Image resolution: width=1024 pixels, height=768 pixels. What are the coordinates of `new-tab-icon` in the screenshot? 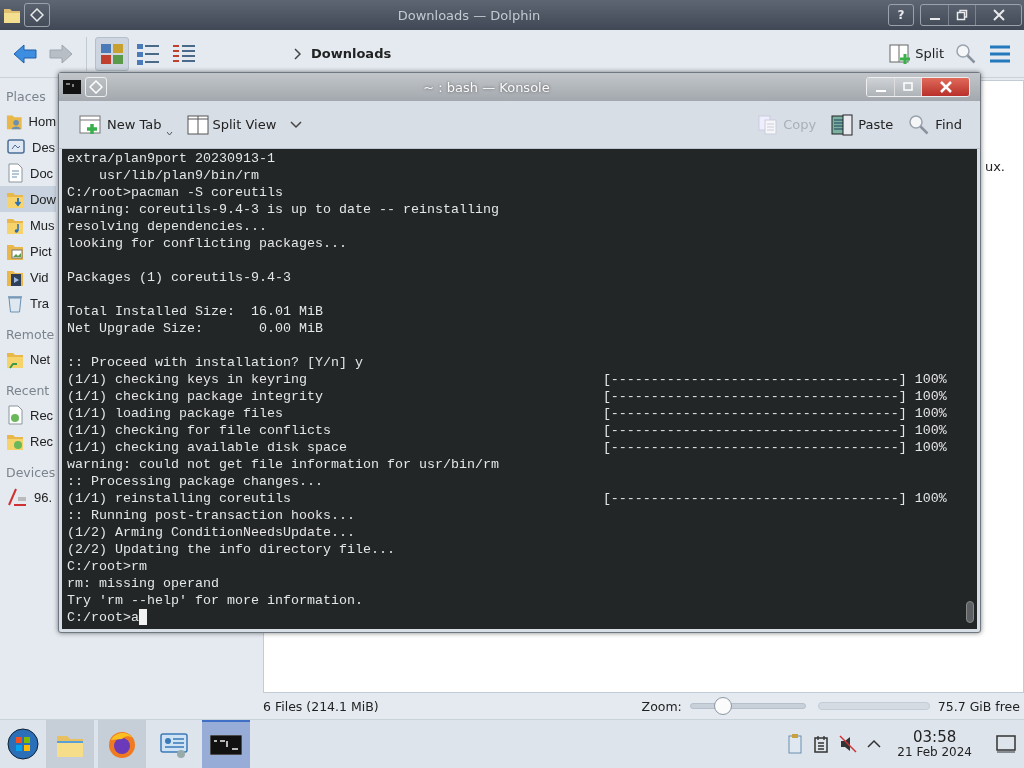 It's located at (91, 124).